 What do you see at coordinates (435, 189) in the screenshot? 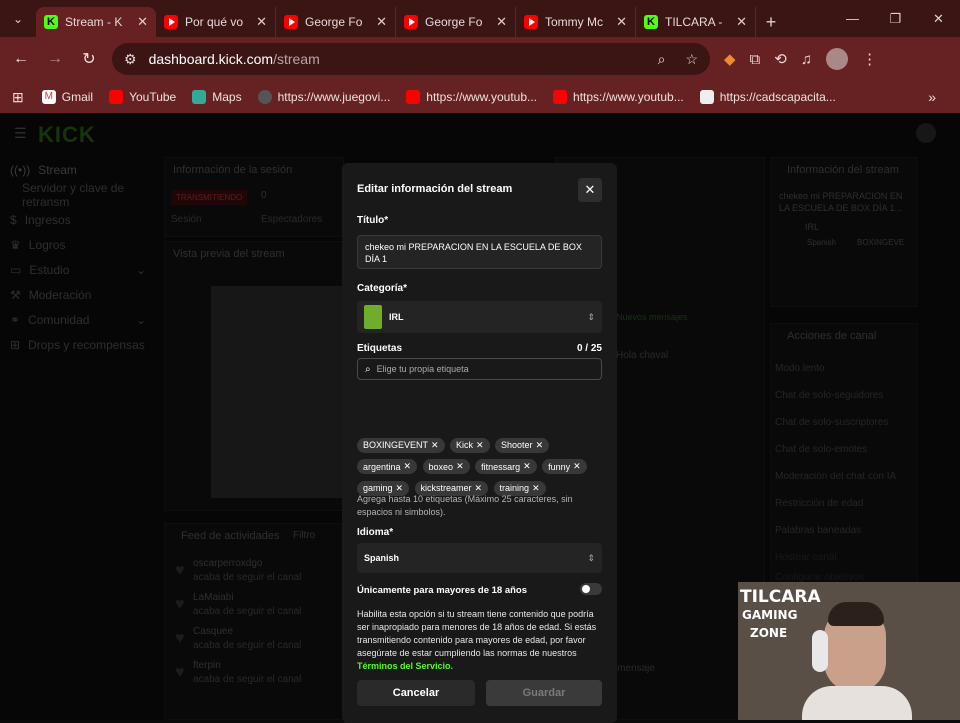
I see `modal-title: Editar información del stream` at bounding box center [435, 189].